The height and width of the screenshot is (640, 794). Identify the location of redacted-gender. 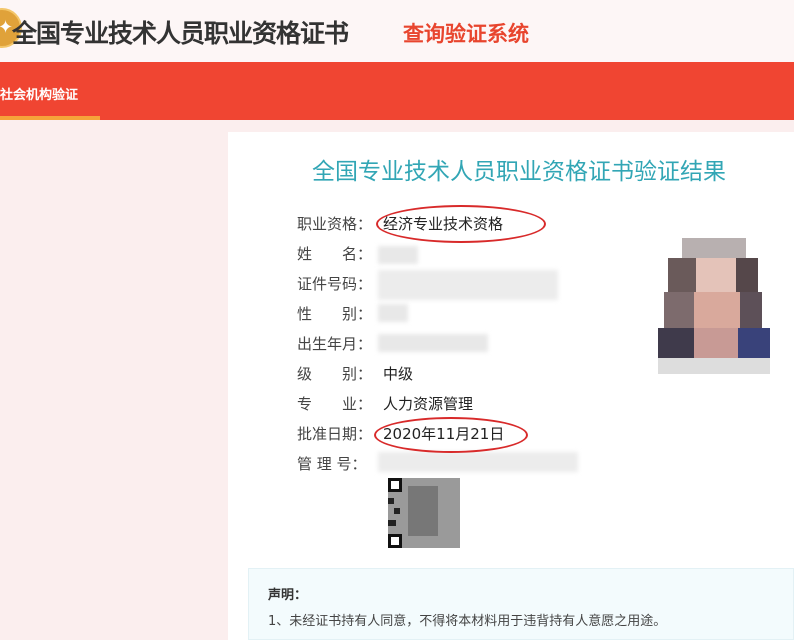
(393, 313).